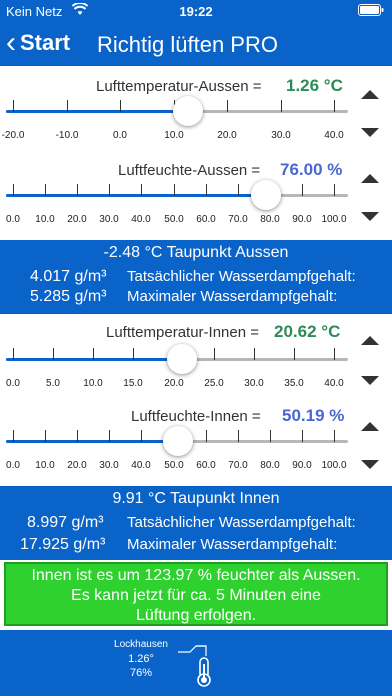  What do you see at coordinates (196, 252) in the screenshot?
I see `aussen-dewpoint: -2.48 °C Taupunkt Aussen` at bounding box center [196, 252].